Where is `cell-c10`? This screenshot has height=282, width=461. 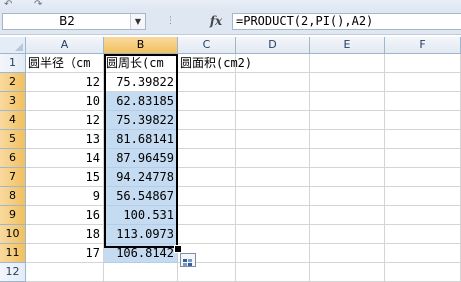
cell-c10 is located at coordinates (207, 234).